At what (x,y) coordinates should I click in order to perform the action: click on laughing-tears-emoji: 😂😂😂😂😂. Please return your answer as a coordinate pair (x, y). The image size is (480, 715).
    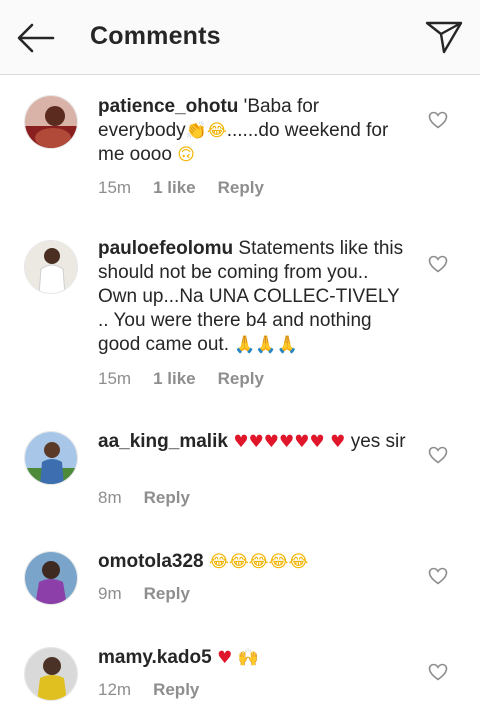
    Looking at the image, I should click on (256, 562).